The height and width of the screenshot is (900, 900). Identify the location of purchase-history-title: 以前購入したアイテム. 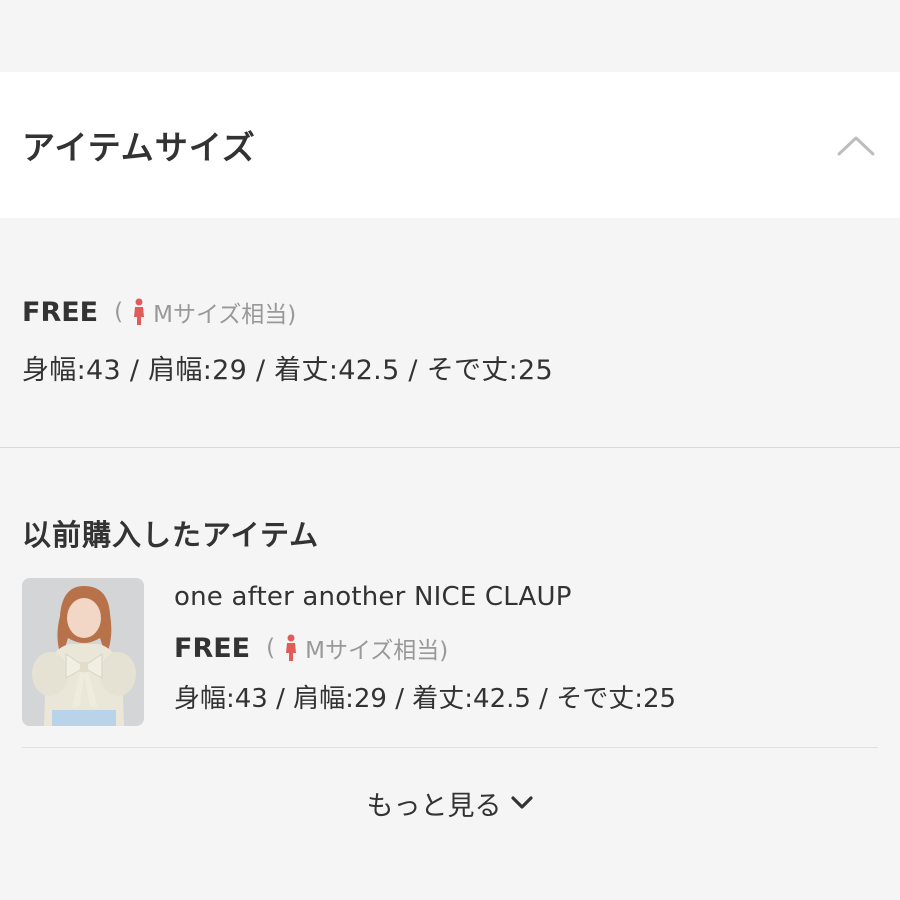
(171, 535).